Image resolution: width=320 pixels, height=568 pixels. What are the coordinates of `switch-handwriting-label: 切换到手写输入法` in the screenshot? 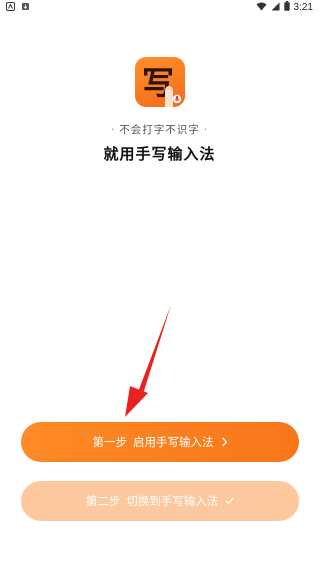 It's located at (172, 501).